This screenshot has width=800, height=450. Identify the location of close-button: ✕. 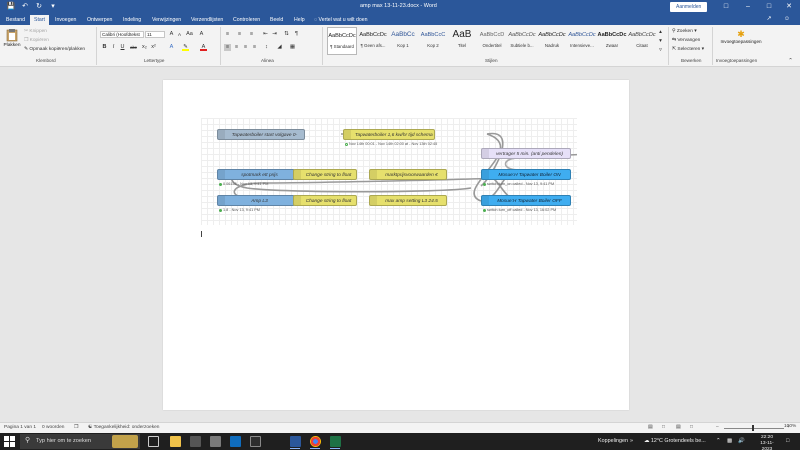
(789, 7).